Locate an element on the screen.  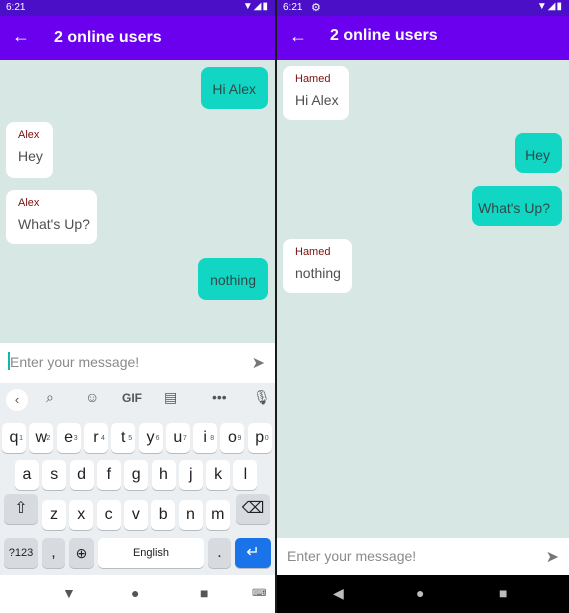
key-r: r4 is located at coordinates (95, 438).